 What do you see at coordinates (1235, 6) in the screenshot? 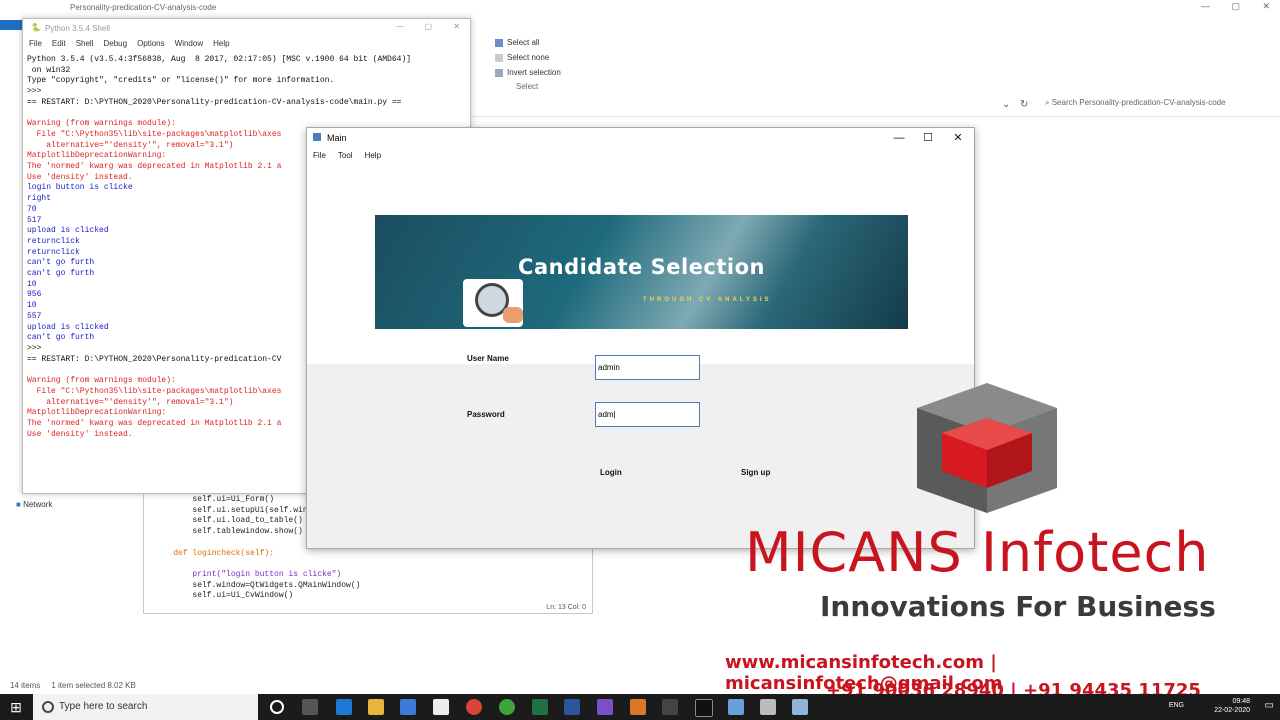
I see `explorer-maximize-button: ▢` at bounding box center [1235, 6].